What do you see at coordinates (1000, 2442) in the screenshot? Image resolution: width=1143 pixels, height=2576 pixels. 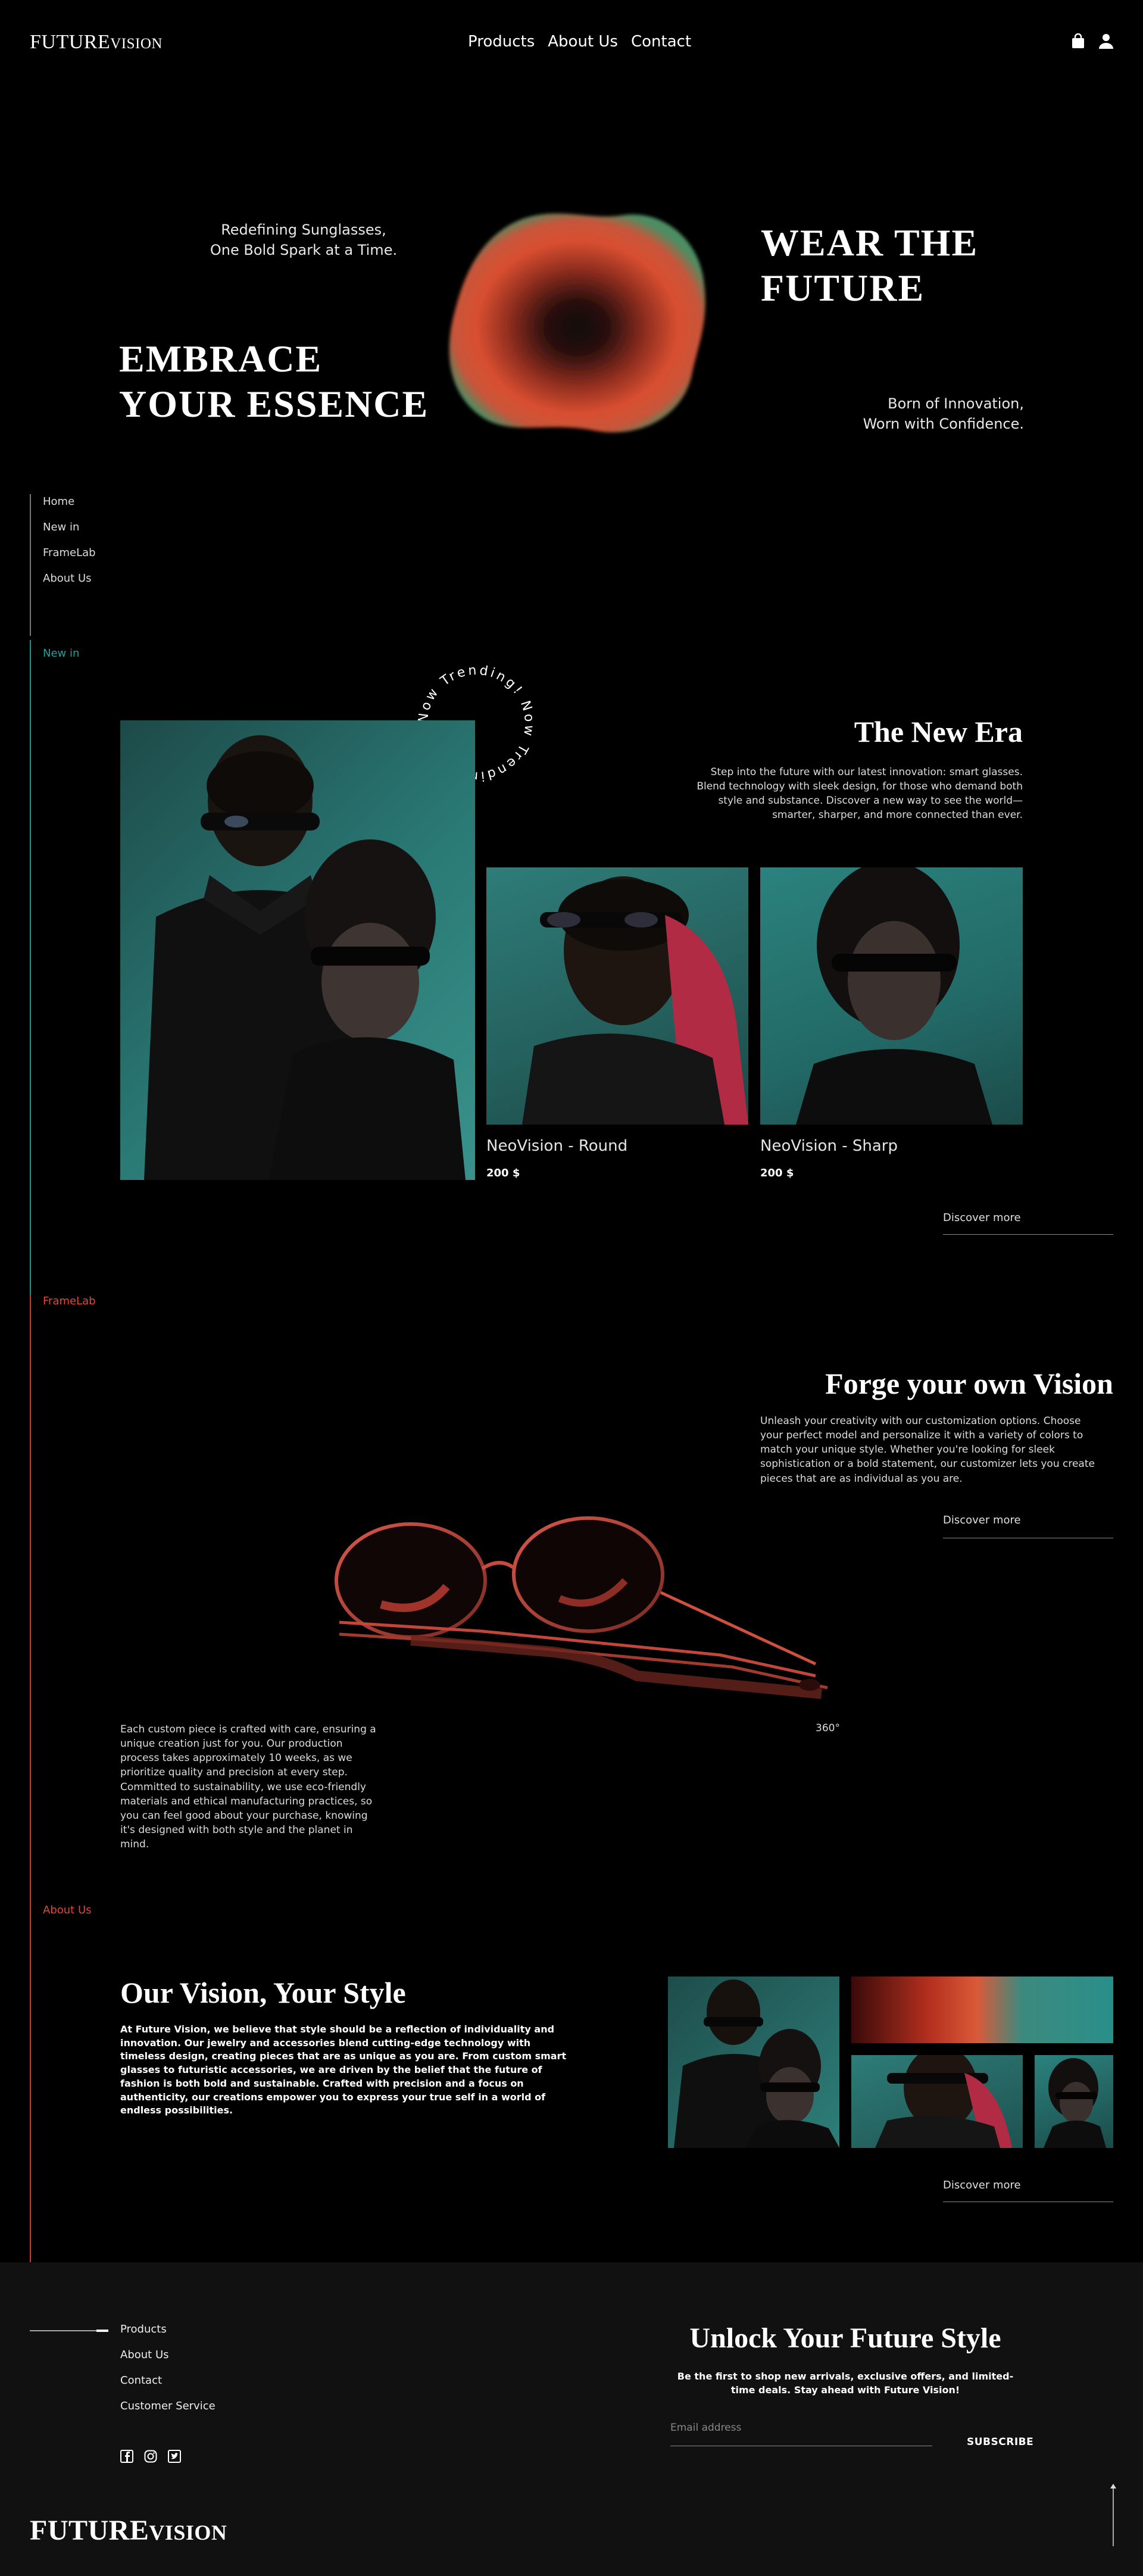 I see `newsletter-subscribe-button: SUBSCRIBE` at bounding box center [1000, 2442].